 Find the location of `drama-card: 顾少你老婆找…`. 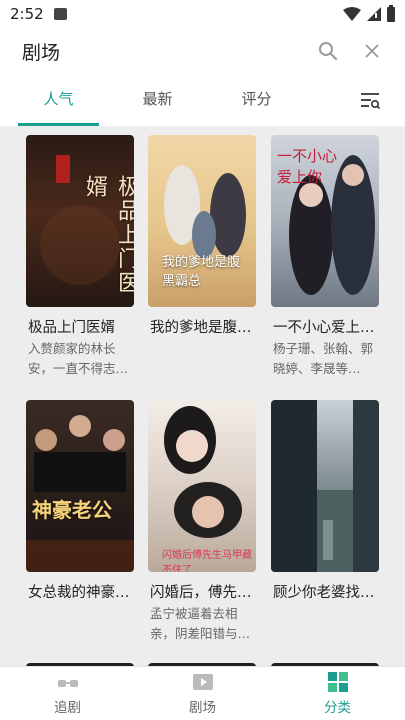

drama-card: 顾少你老婆找… is located at coordinates (326, 522).